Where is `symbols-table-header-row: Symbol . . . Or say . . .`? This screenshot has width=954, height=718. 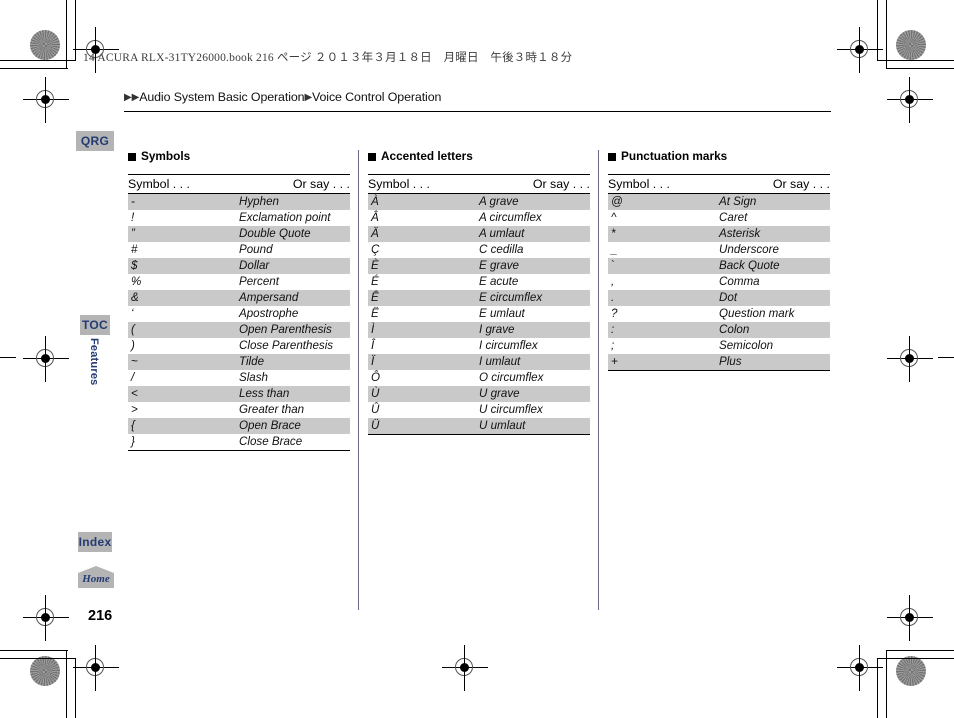 symbols-table-header-row: Symbol . . . Or say . . . is located at coordinates (239, 183).